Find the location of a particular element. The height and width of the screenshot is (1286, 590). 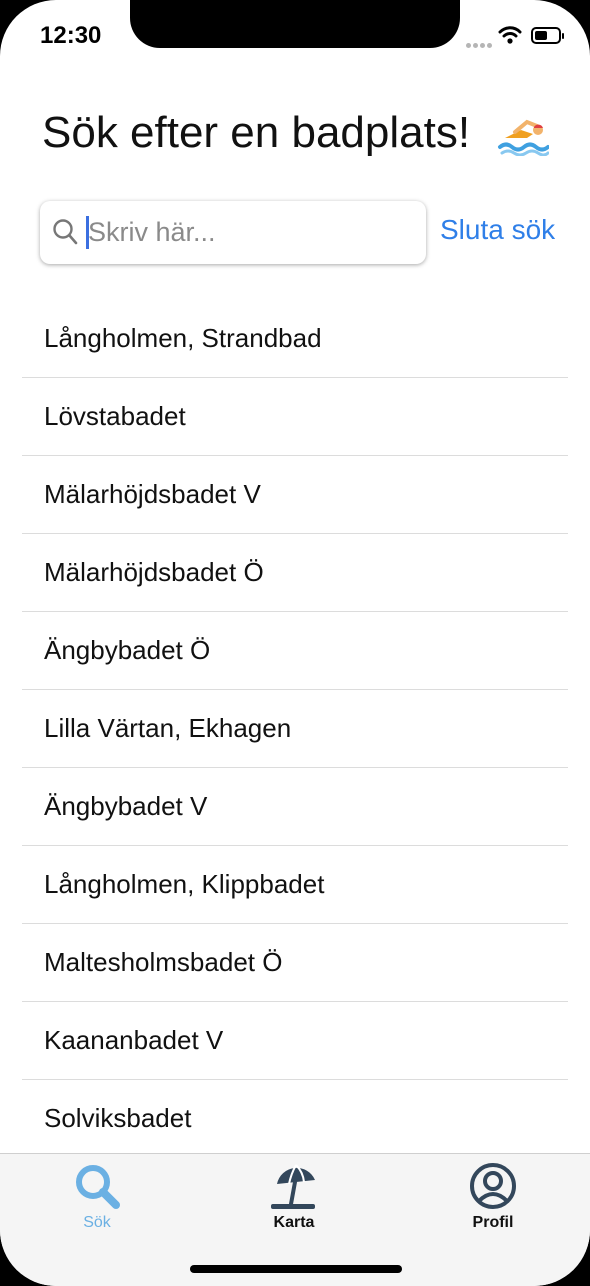

page-title: Sök efter en badplats! is located at coordinates (256, 132).